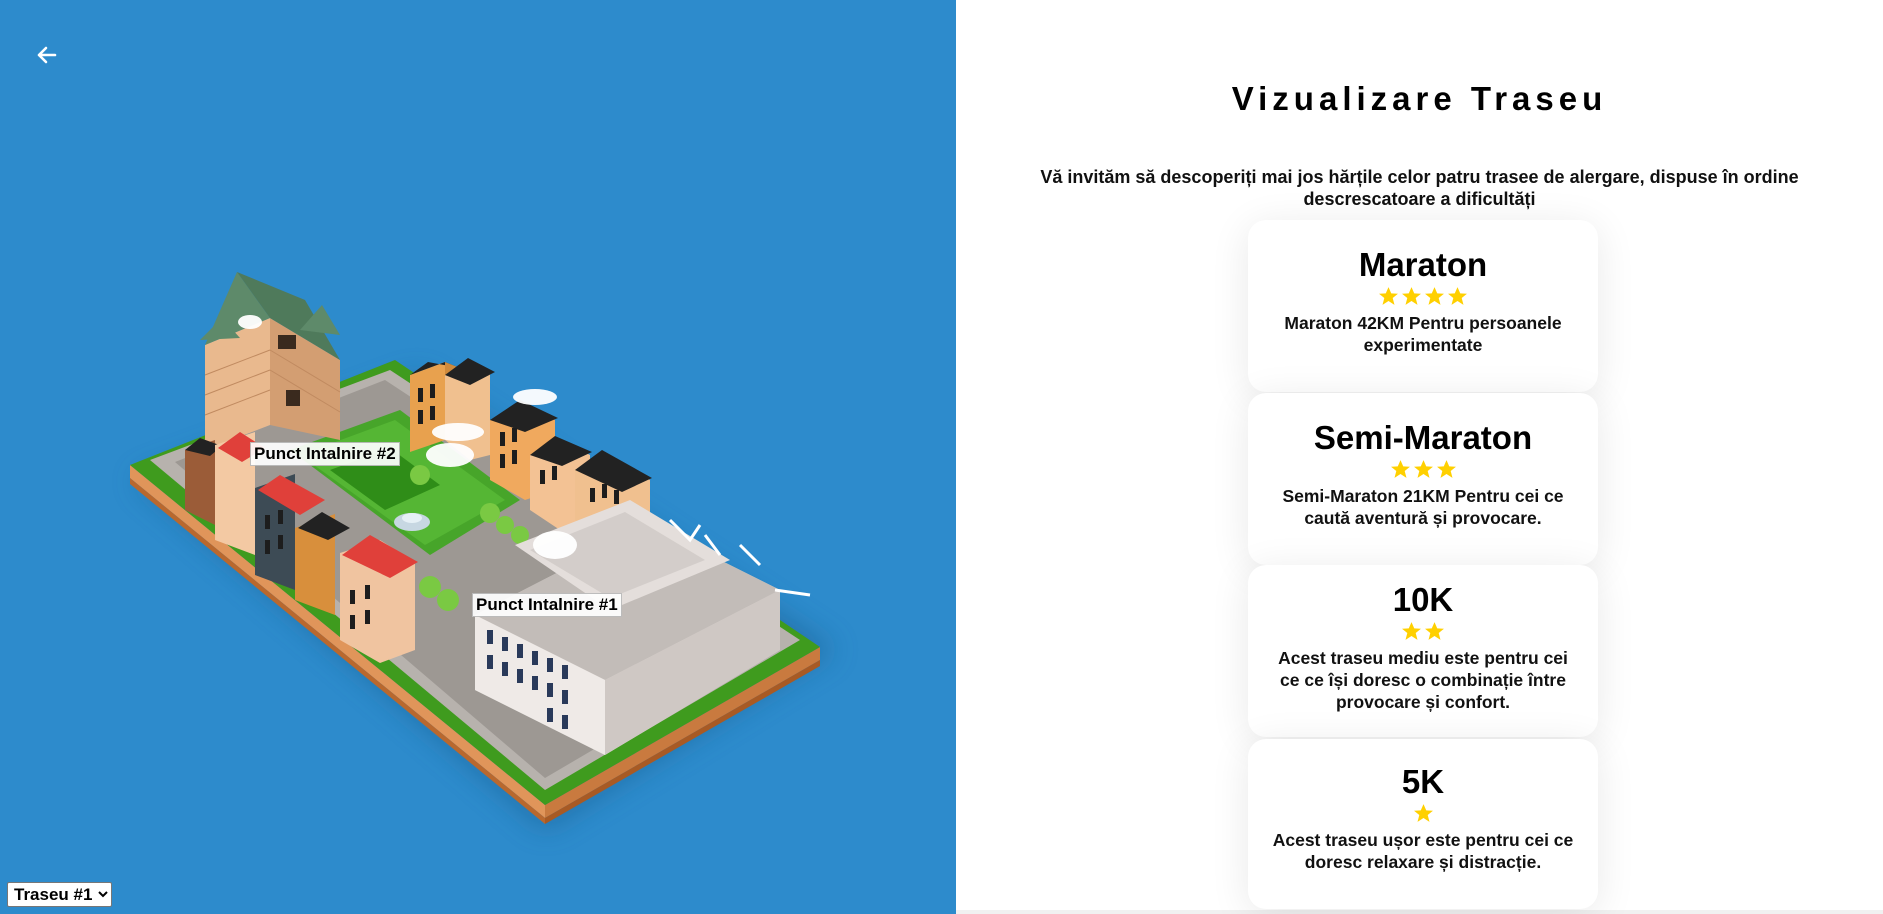  I want to click on back-button, so click(47, 55).